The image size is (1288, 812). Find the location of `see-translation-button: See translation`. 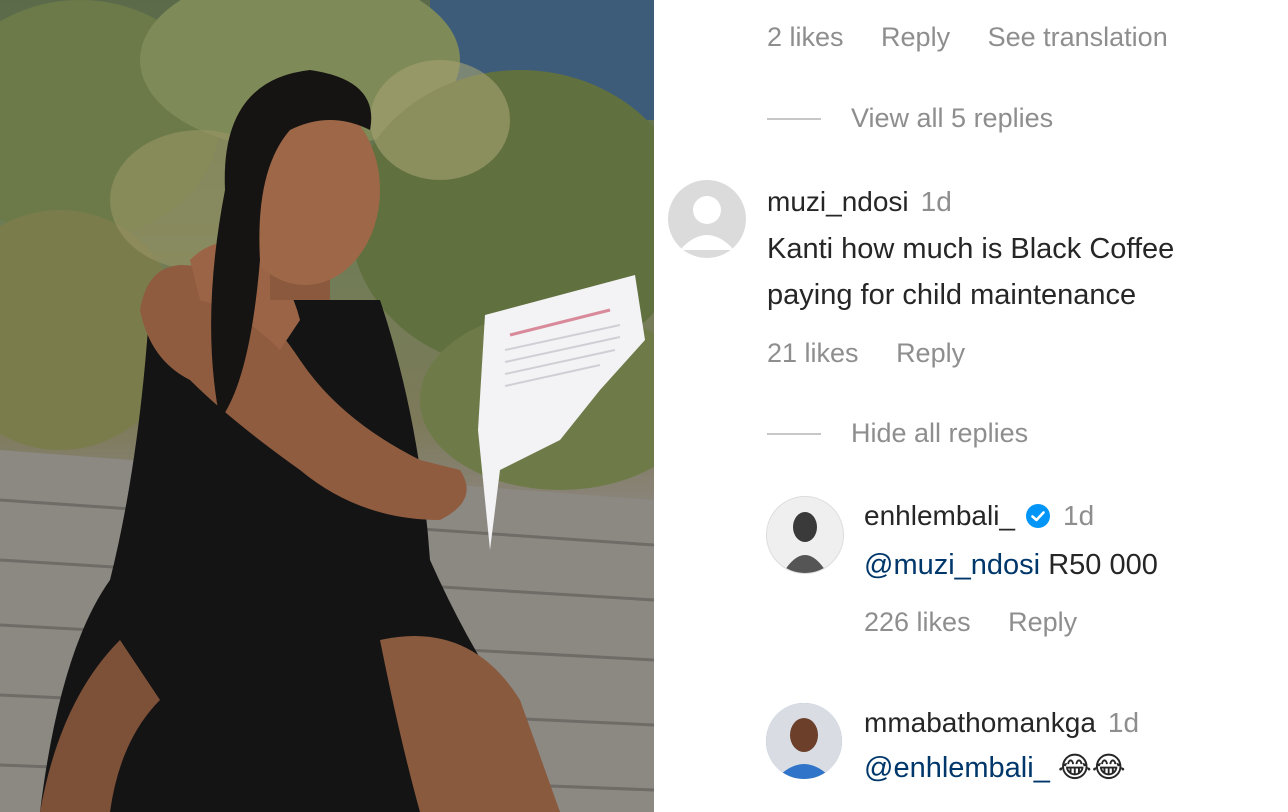

see-translation-button: See translation is located at coordinates (1078, 37).